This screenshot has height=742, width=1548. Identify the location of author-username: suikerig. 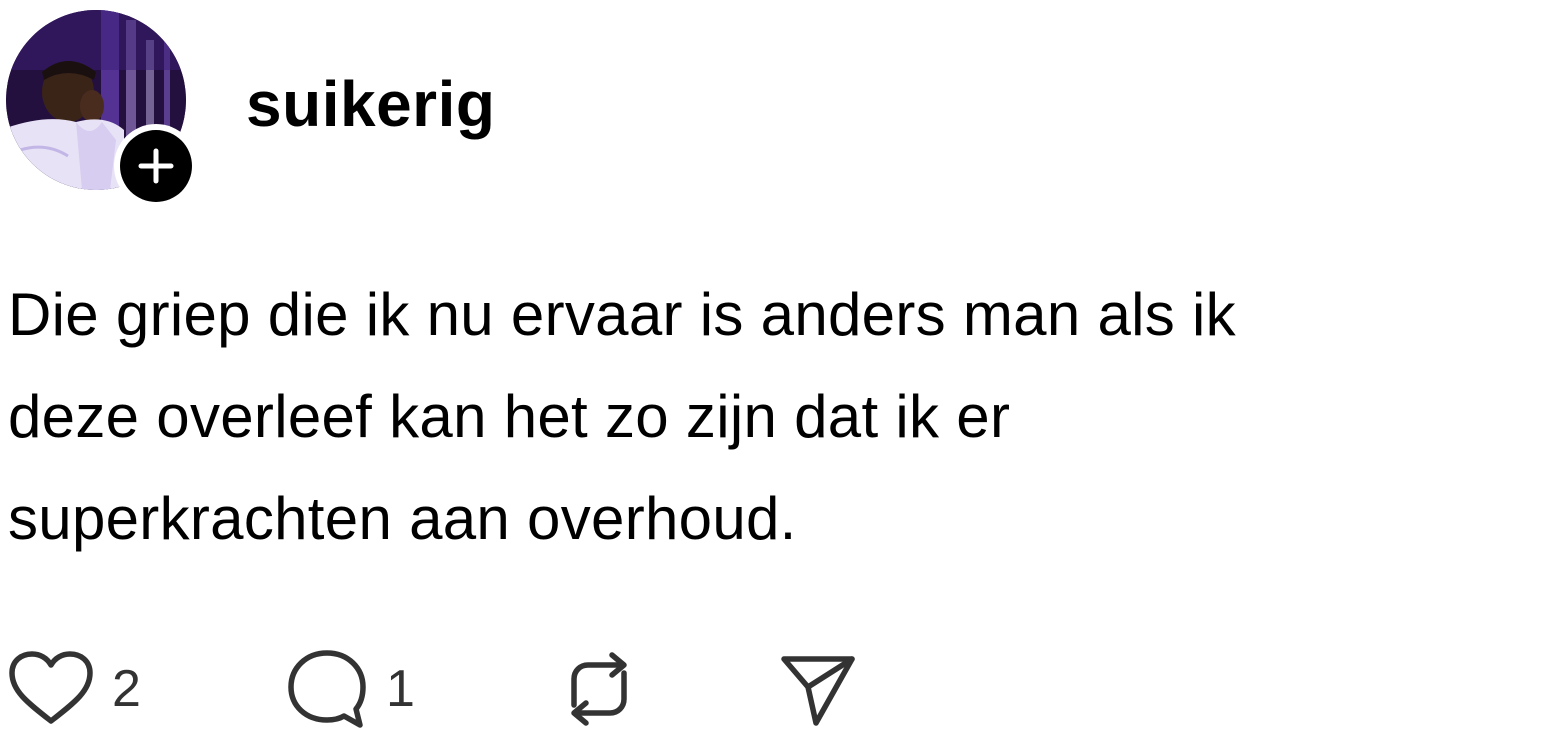
(370, 104).